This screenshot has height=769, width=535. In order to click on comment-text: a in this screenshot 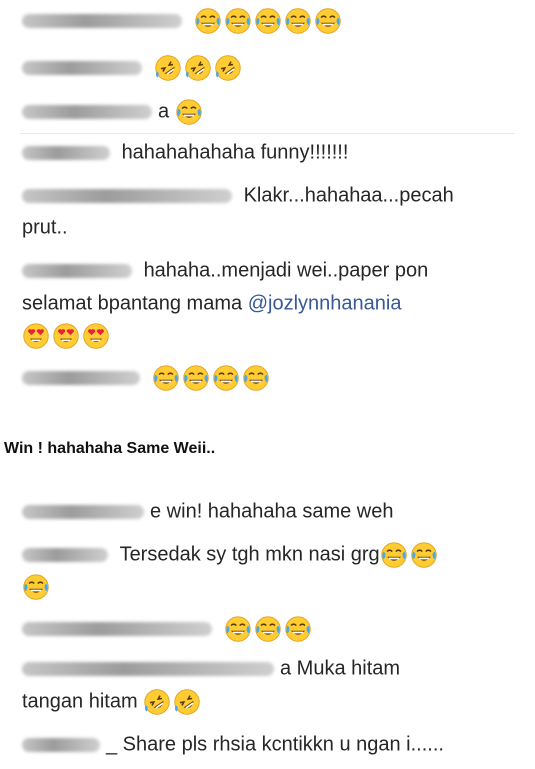, I will do `click(164, 111)`.